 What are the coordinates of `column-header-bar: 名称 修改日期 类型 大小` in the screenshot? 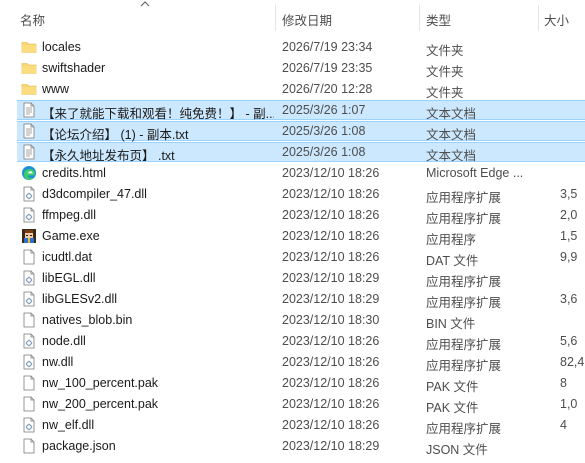 It's located at (292, 17).